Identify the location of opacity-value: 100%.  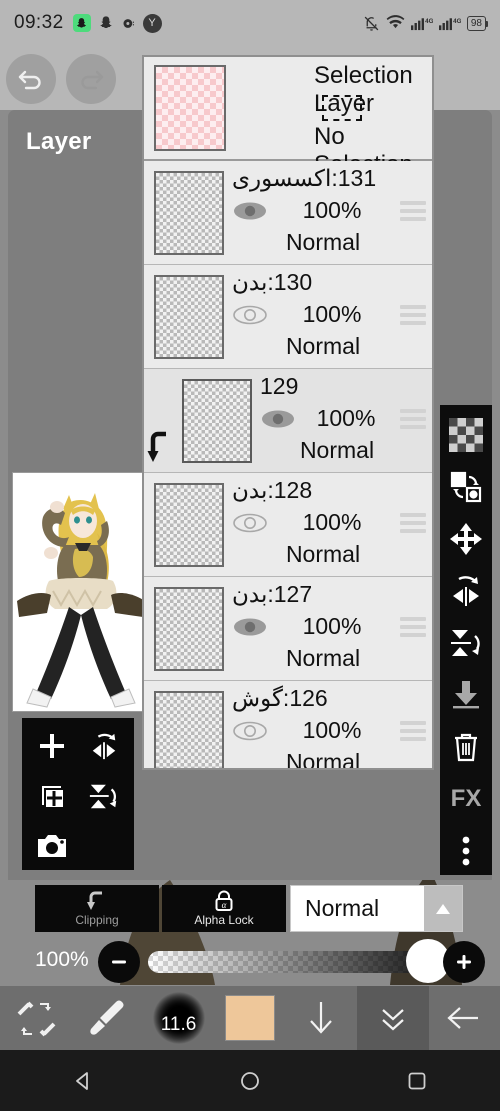
(62, 959).